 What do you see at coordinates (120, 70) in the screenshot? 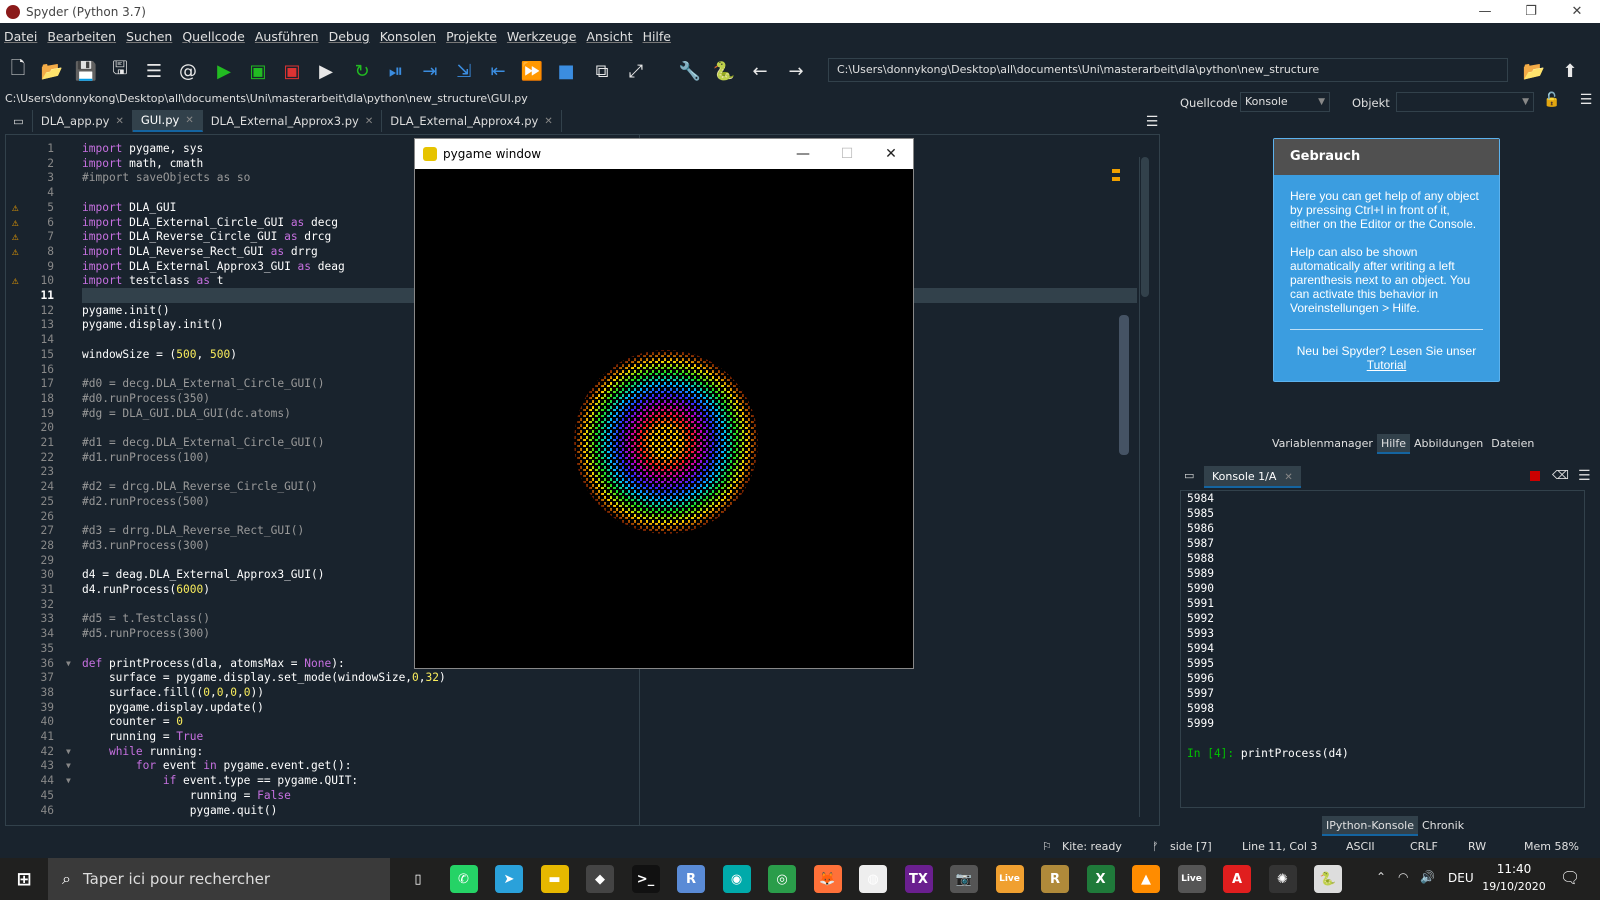
I see `save-all-icon: 🖫` at bounding box center [120, 70].